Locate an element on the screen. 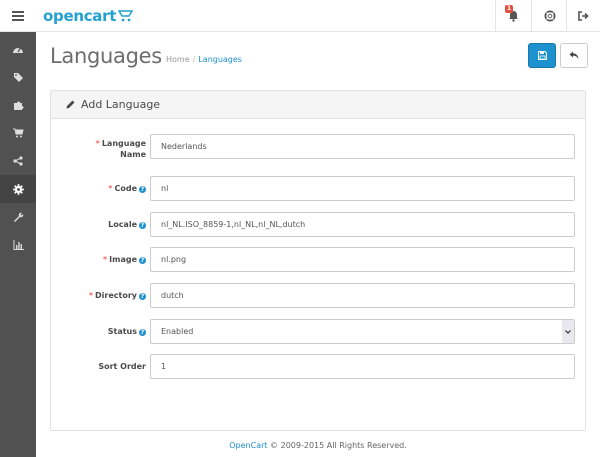 This screenshot has width=600, height=457. status-selected-value: Enabled is located at coordinates (177, 331).